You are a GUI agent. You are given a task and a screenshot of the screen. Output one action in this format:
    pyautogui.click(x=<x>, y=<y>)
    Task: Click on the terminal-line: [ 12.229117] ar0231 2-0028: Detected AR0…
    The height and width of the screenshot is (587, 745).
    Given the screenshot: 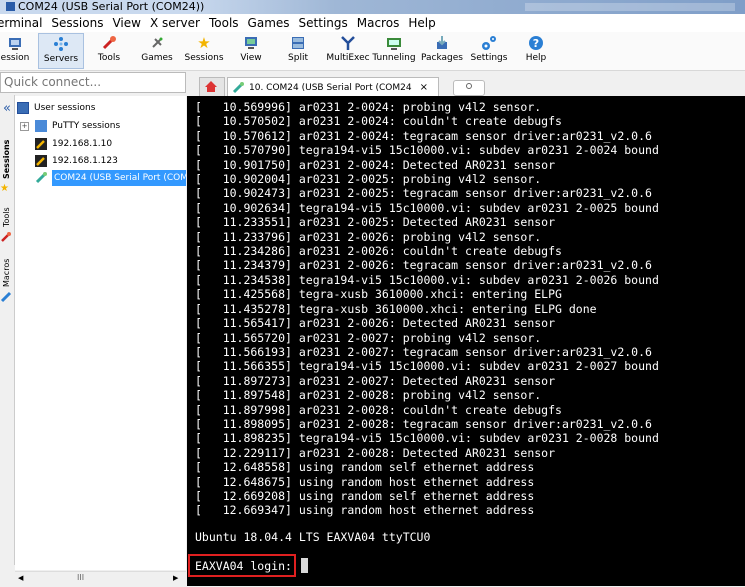 What is the action you would take?
    pyautogui.click(x=375, y=452)
    